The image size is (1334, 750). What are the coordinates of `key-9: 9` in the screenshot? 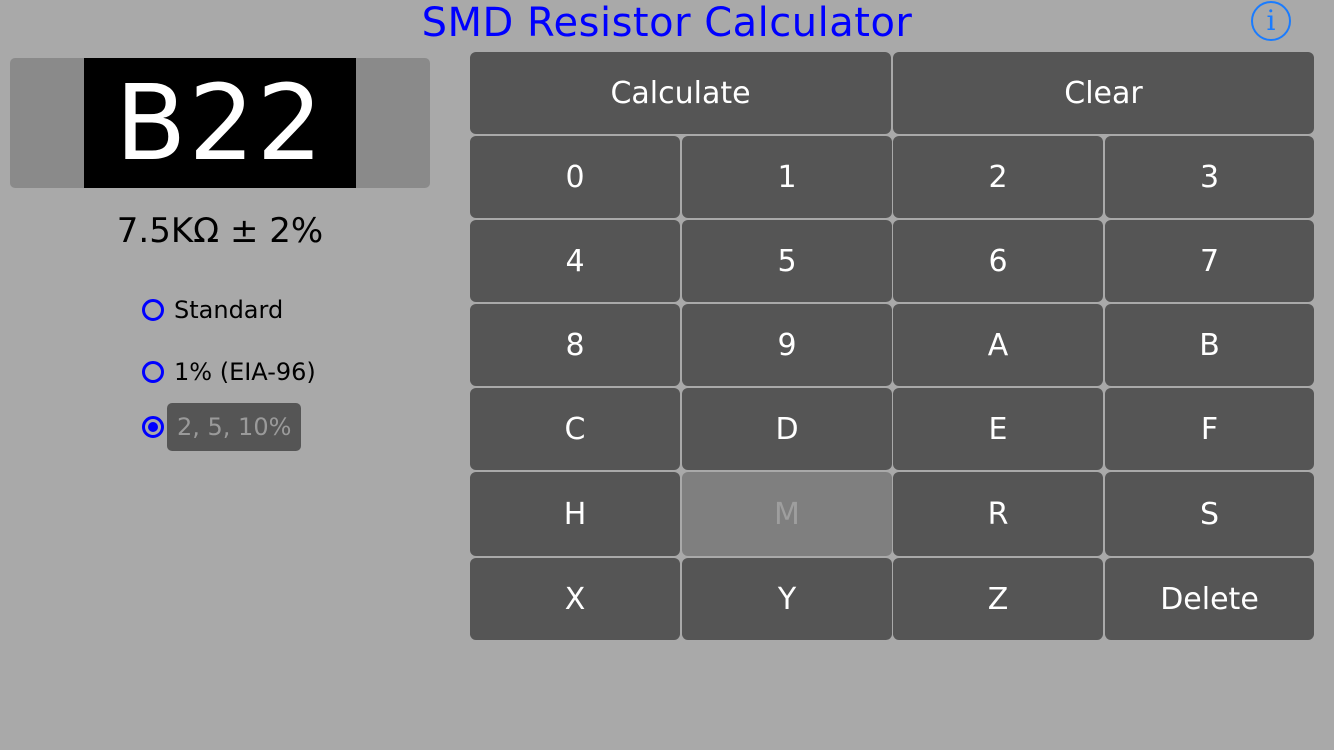 It's located at (787, 345).